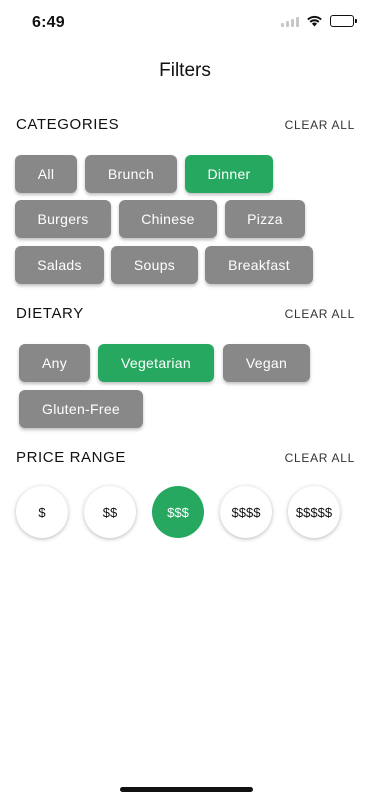 This screenshot has height=800, width=370. What do you see at coordinates (59, 265) in the screenshot?
I see `category-chip-salads: Salads` at bounding box center [59, 265].